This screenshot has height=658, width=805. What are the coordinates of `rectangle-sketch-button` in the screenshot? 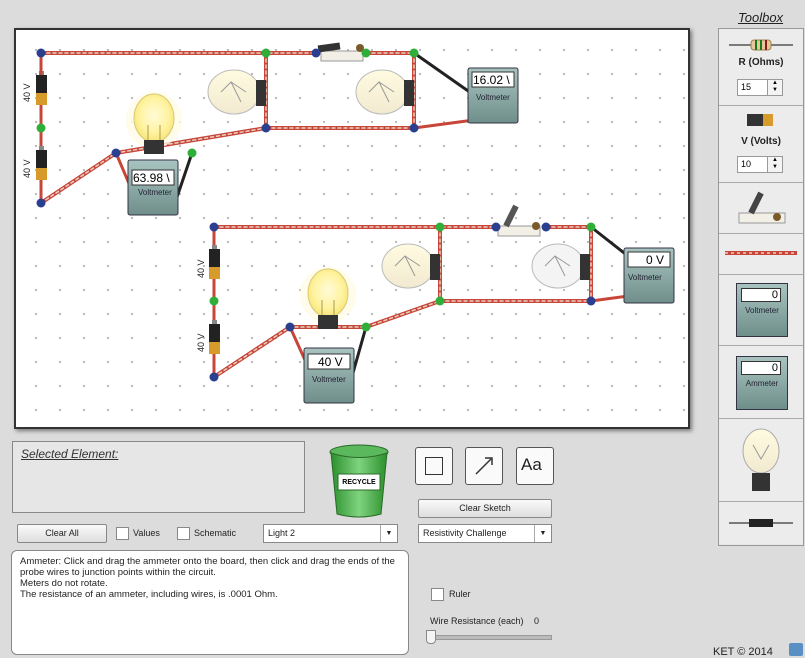 It's located at (434, 466).